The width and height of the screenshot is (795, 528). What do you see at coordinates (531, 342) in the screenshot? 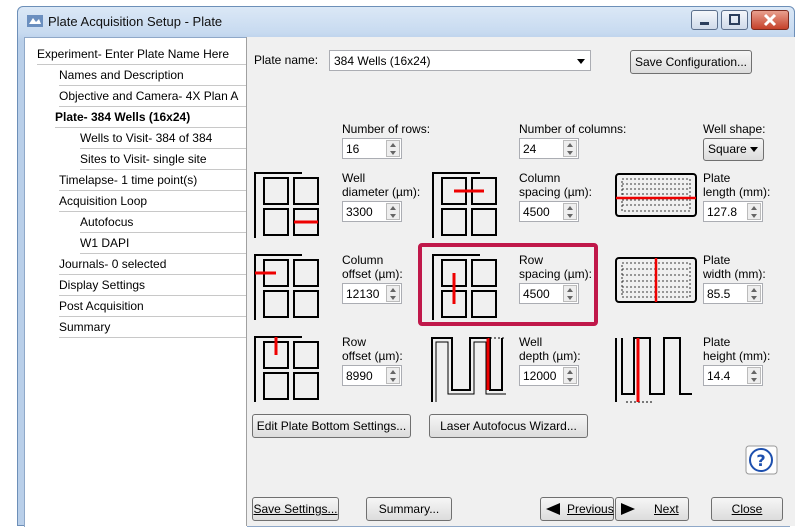
I see `well-depth-label-1: Well` at bounding box center [531, 342].